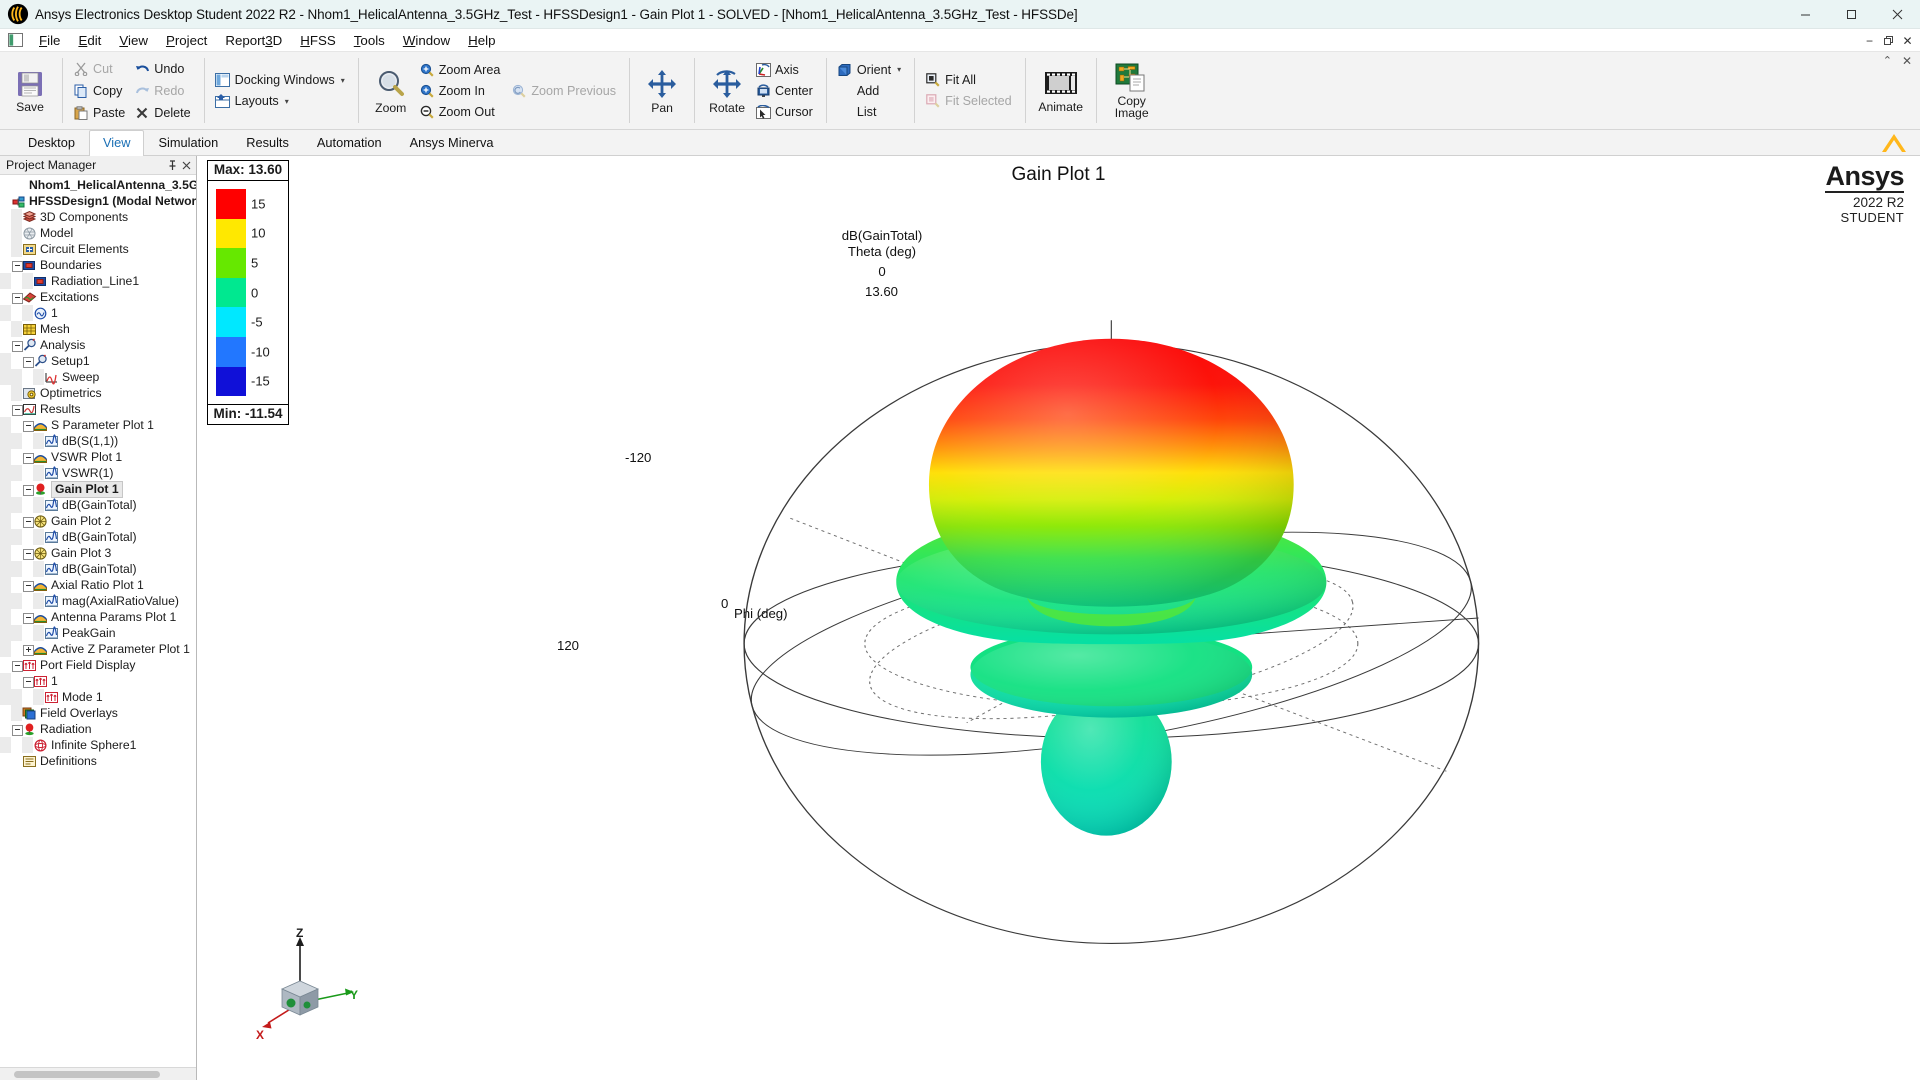  What do you see at coordinates (870, 91) in the screenshot?
I see `orient-add-button: Add` at bounding box center [870, 91].